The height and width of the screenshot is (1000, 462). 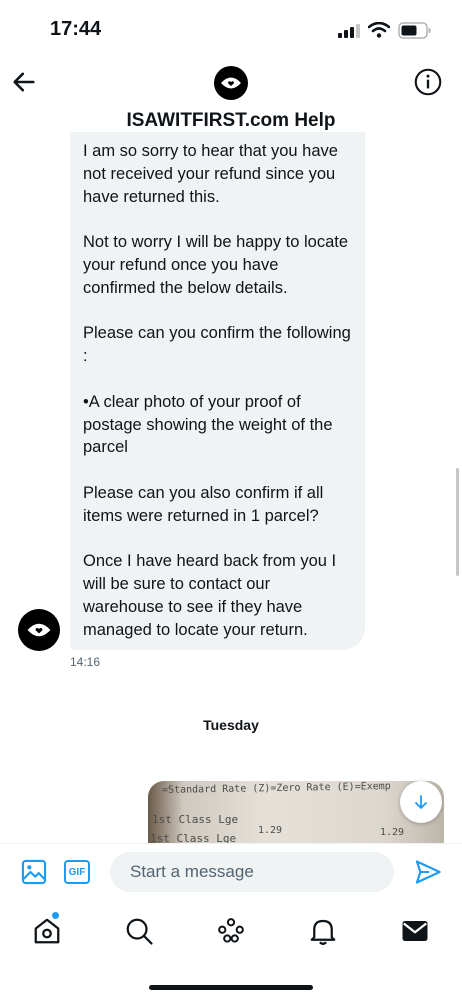 I want to click on sender-avatar, so click(x=39, y=630).